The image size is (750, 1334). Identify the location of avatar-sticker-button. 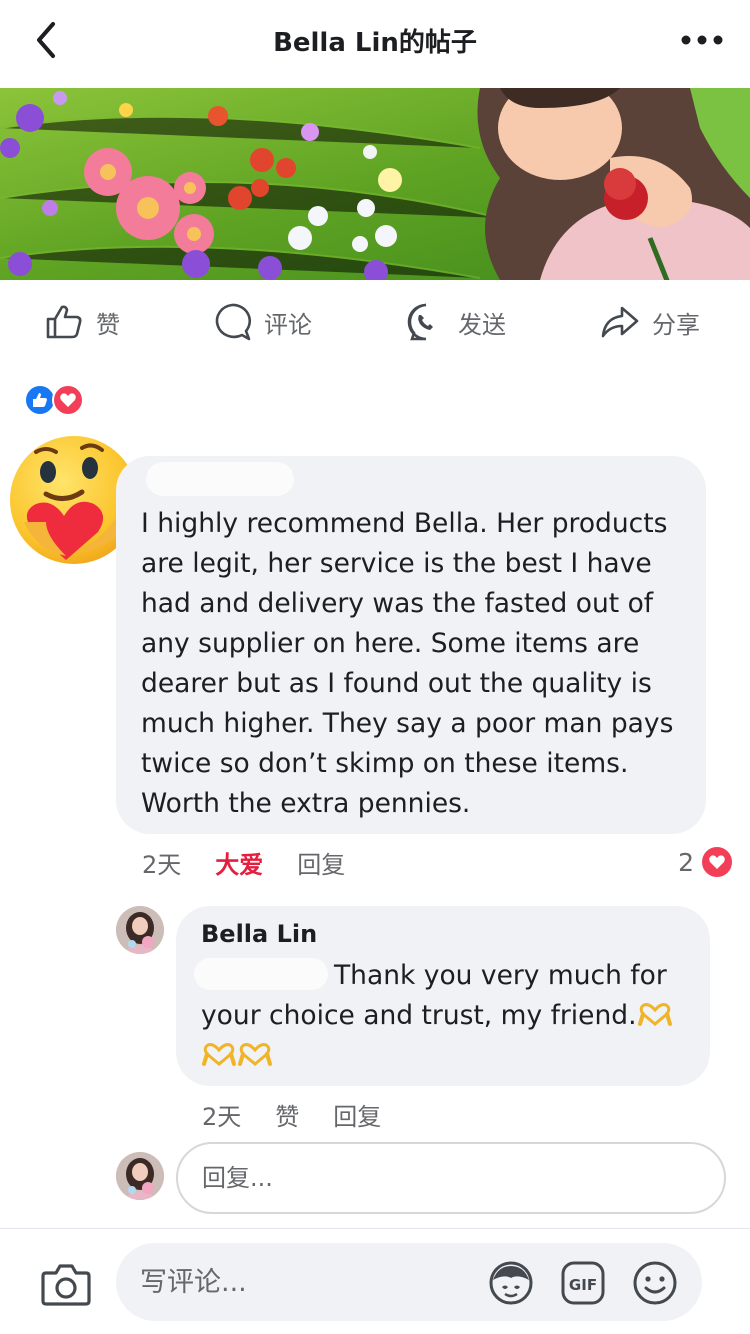
(511, 1283).